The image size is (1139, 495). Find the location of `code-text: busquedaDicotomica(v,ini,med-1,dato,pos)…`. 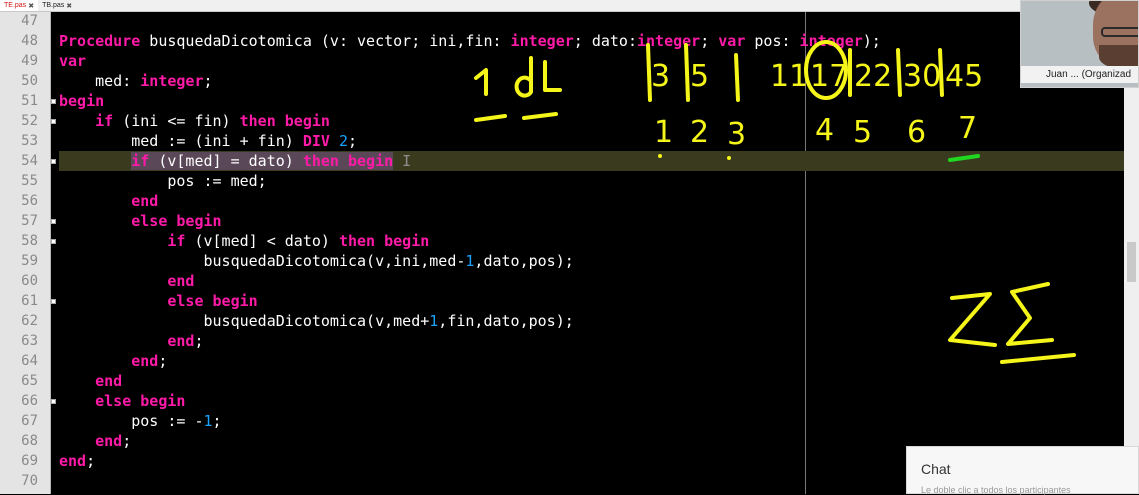

code-text: busquedaDicotomica(v,ini,med-1,dato,pos)… is located at coordinates (316, 261).